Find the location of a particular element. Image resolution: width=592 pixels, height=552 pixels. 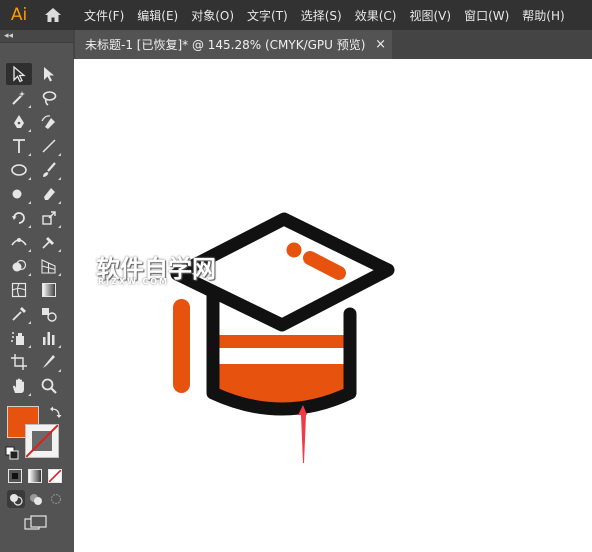

selection-tool-icon is located at coordinates (19, 74).